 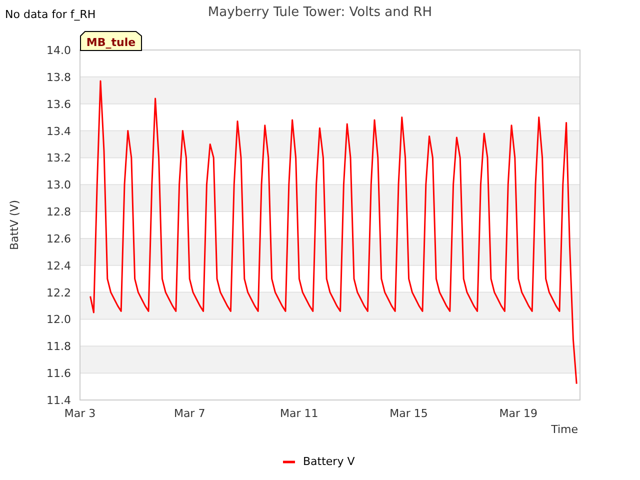 I want to click on y-tick-label: 14.0, so click(x=58, y=50).